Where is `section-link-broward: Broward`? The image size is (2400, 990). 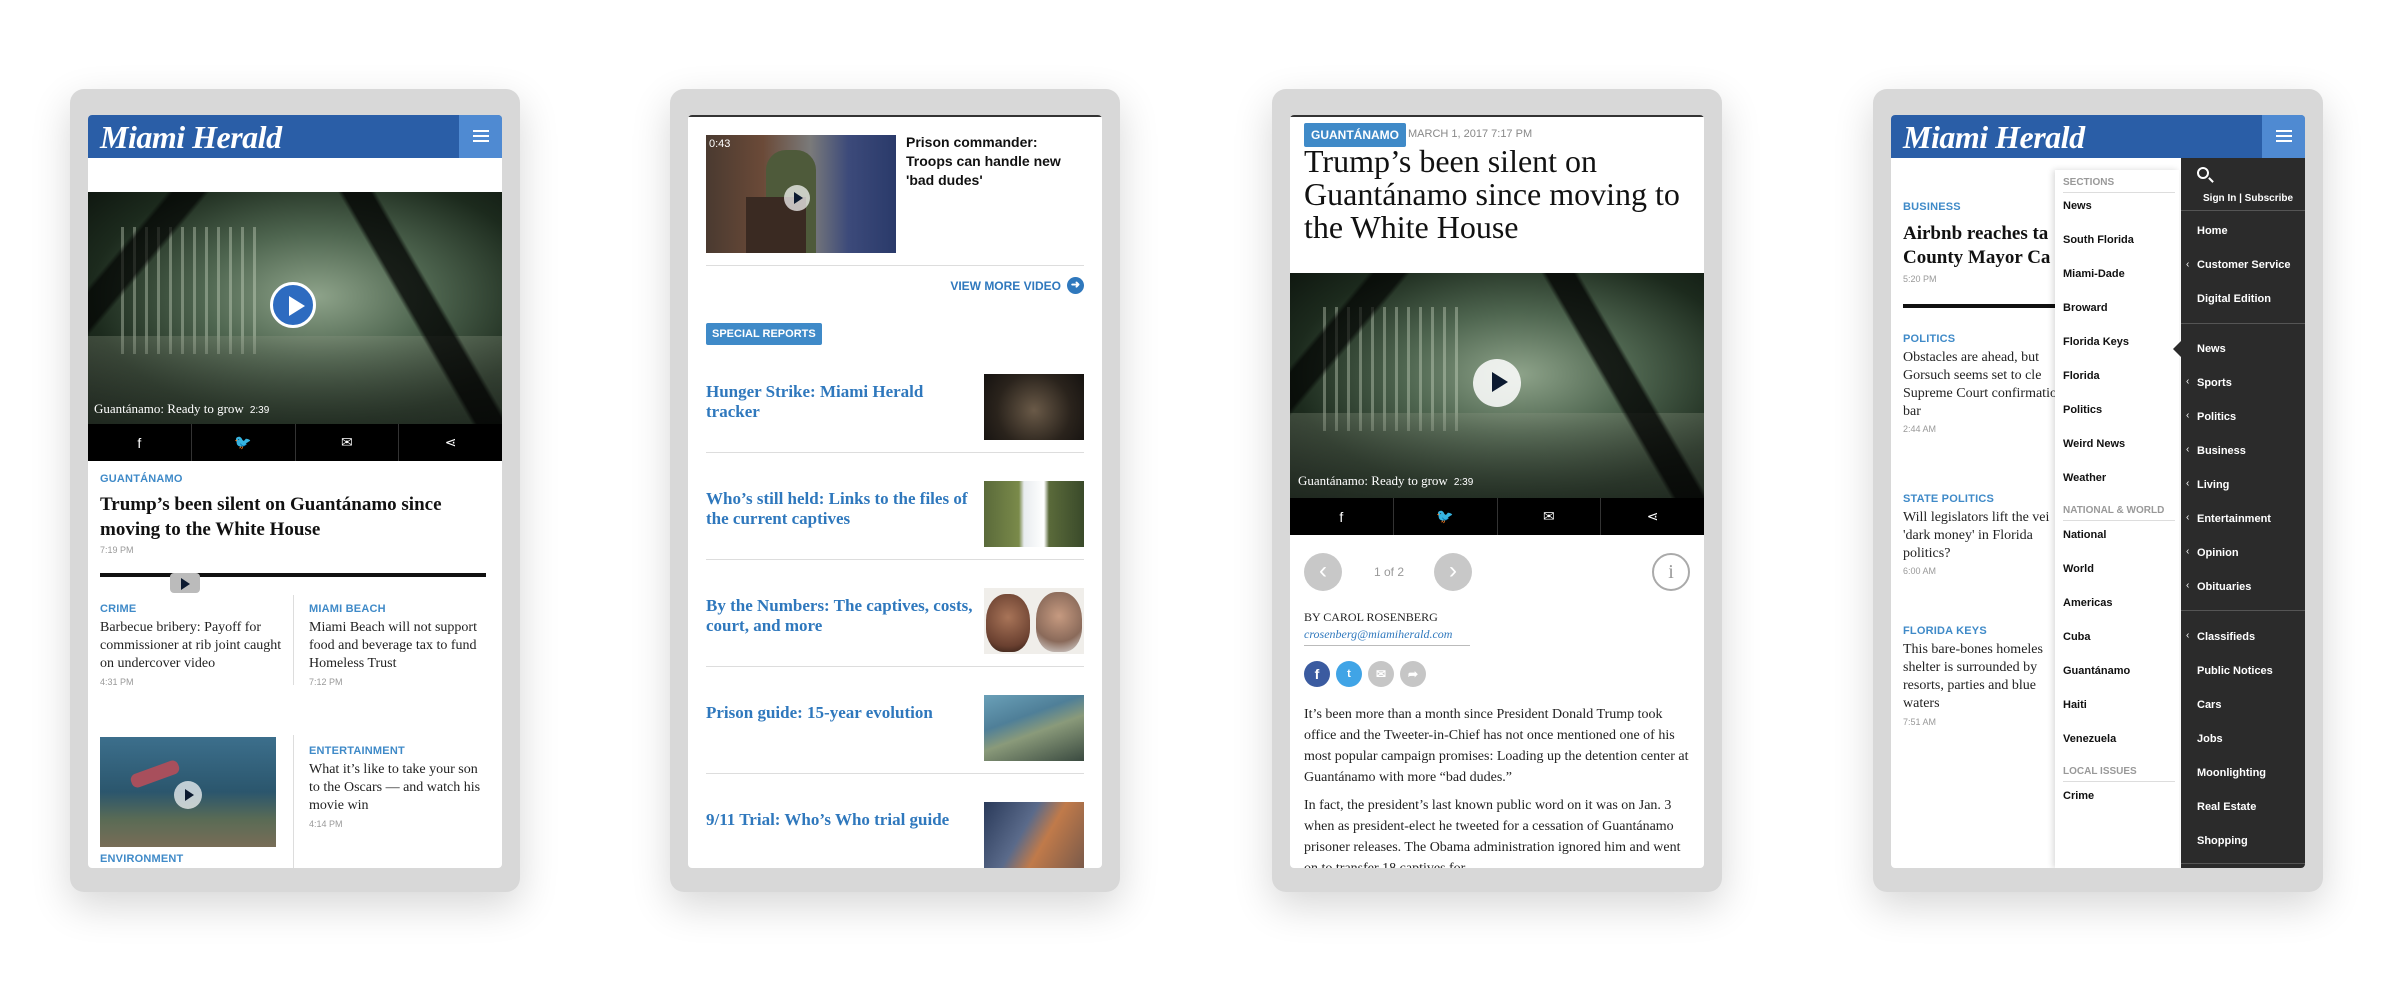 section-link-broward: Broward is located at coordinates (2085, 308).